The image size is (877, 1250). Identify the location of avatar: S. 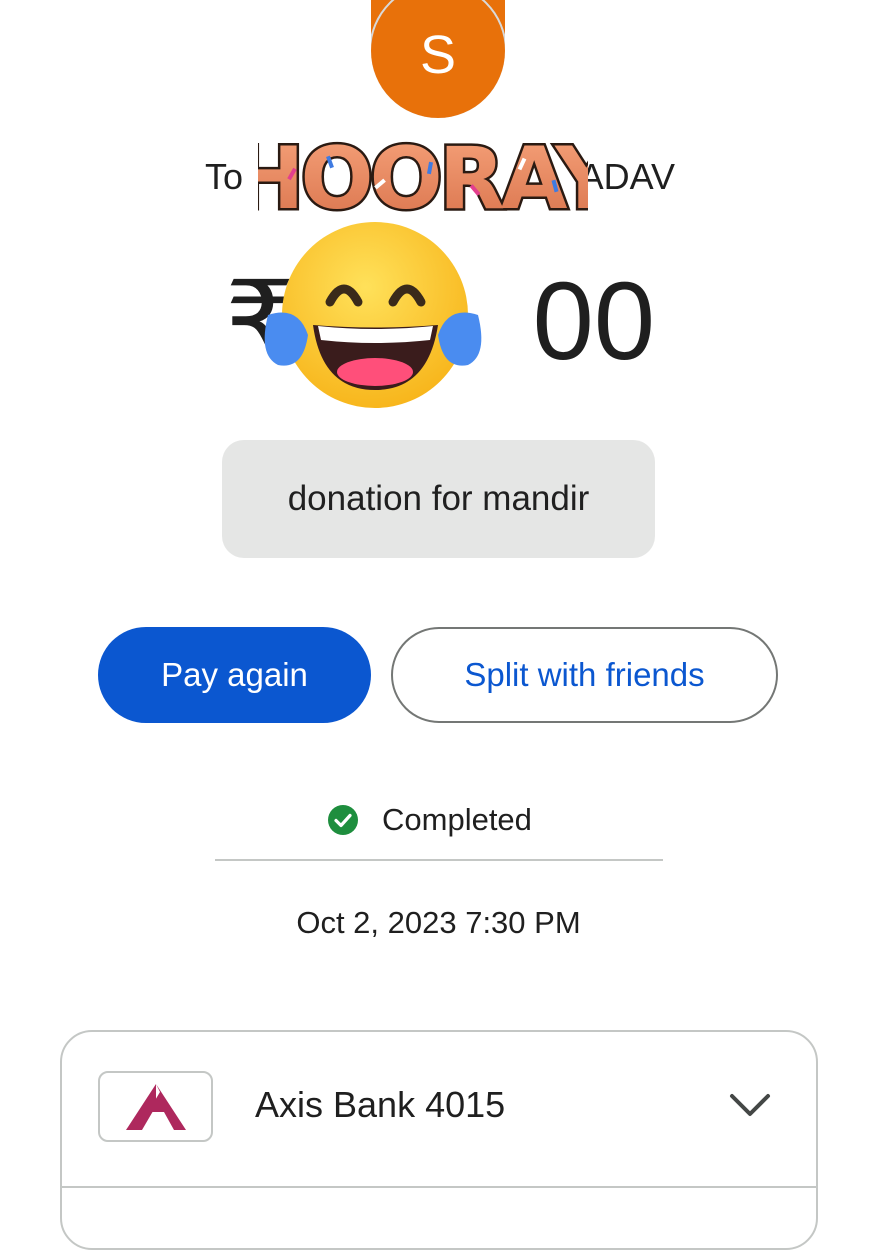
(438, 59).